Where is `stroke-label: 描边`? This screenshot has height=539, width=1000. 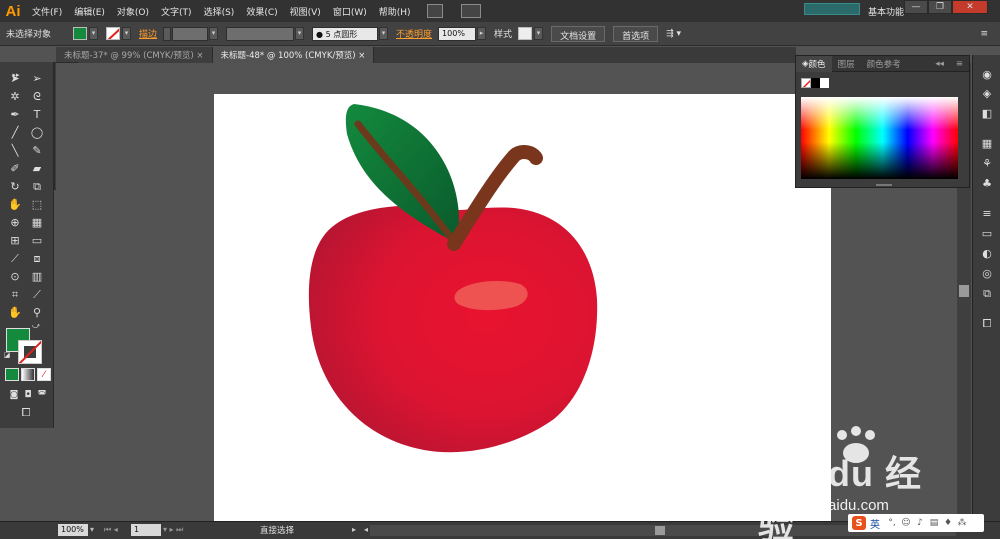
stroke-label: 描边 is located at coordinates (148, 33).